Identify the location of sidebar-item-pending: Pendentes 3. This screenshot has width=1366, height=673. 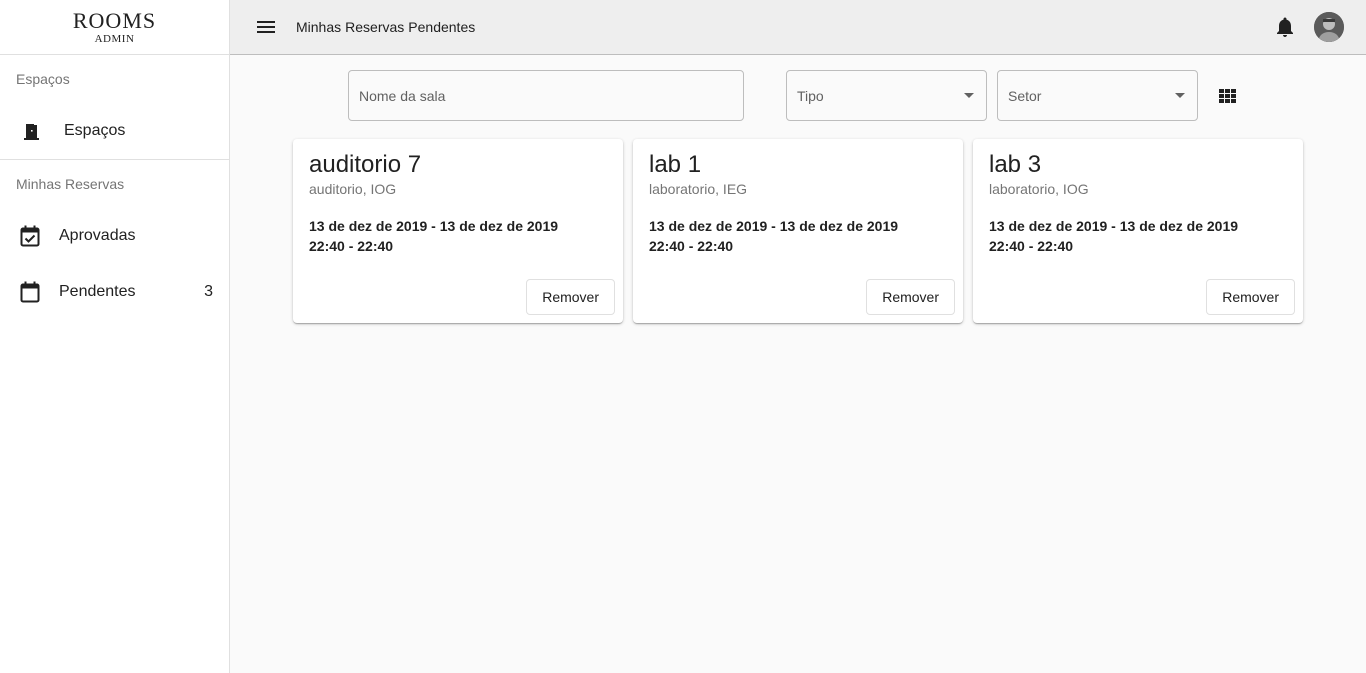
(114, 292).